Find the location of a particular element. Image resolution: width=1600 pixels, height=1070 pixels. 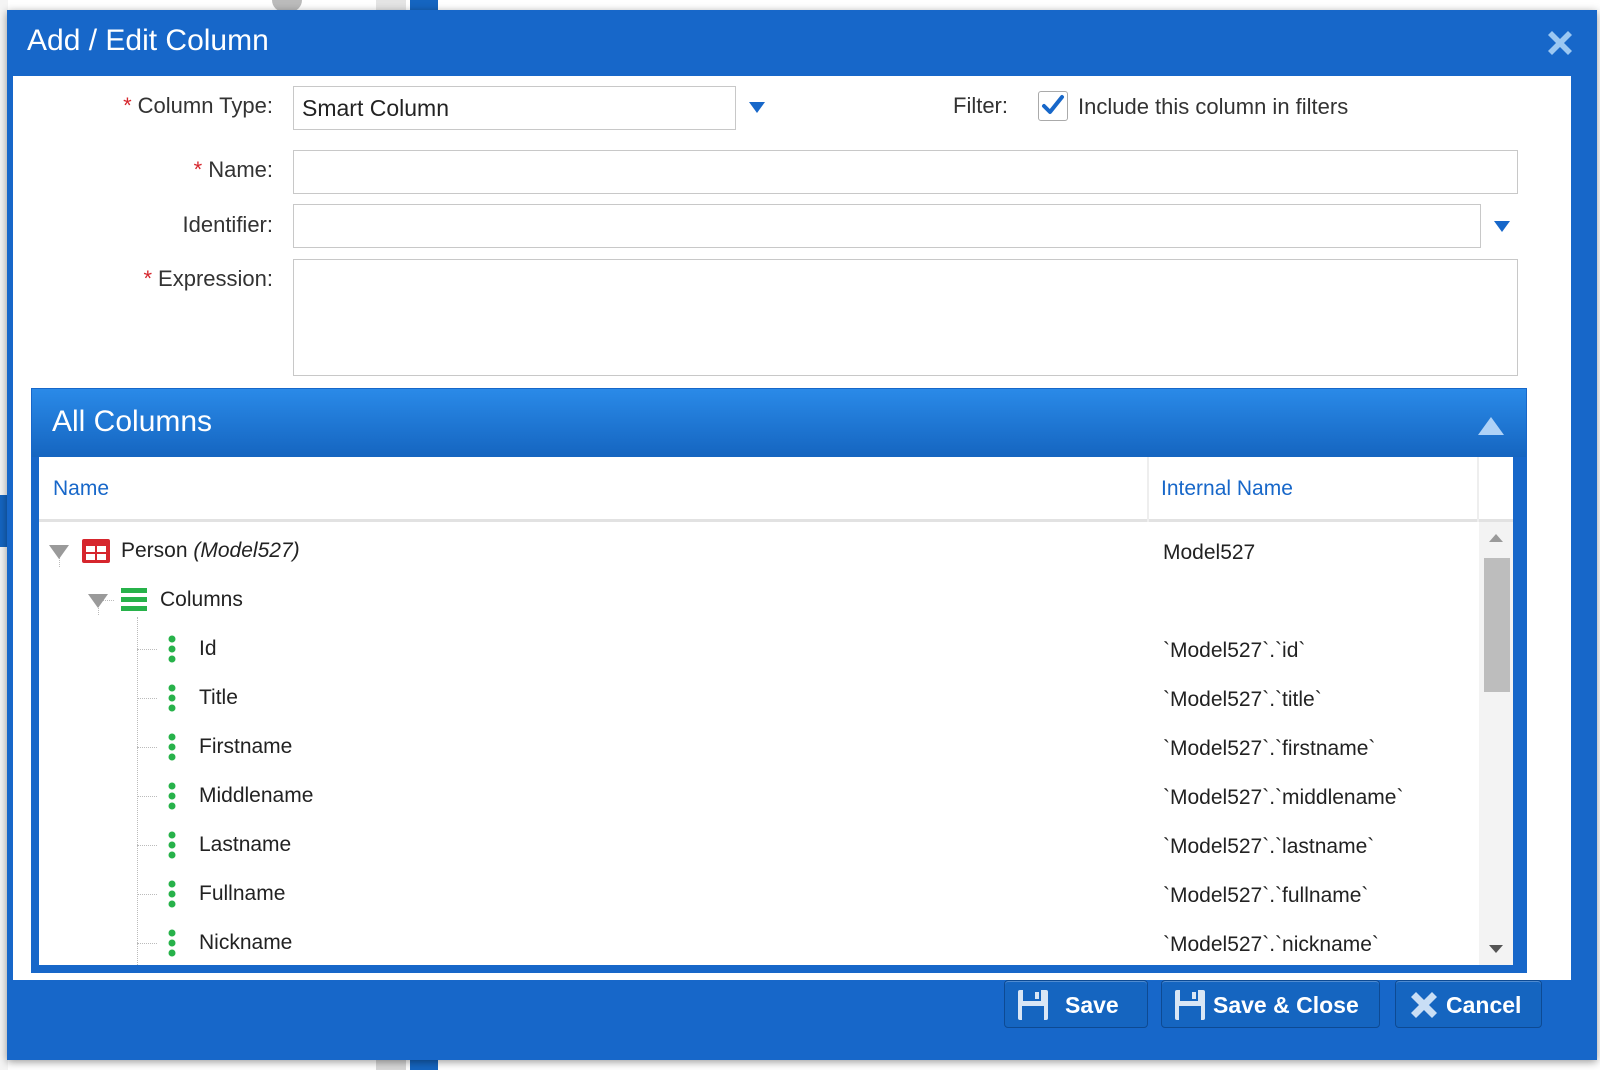

tree-node-label: Title is located at coordinates (218, 697).